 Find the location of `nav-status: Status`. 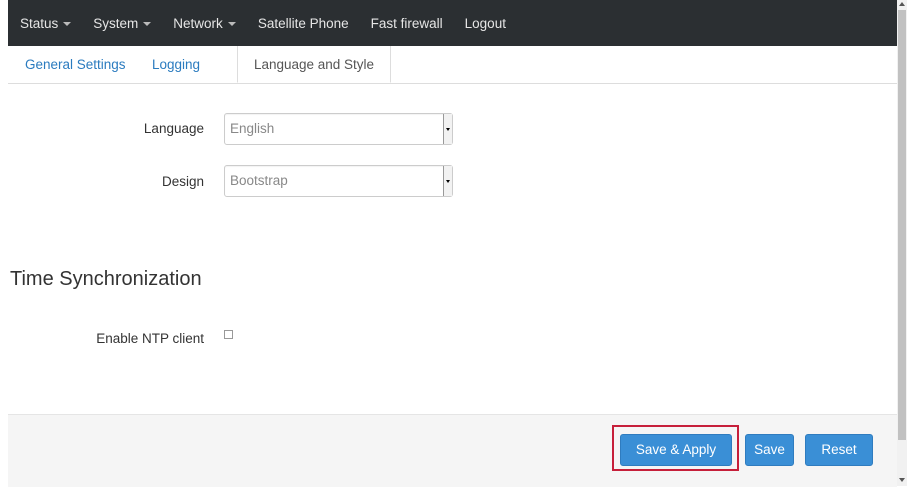

nav-status: Status is located at coordinates (45, 23).